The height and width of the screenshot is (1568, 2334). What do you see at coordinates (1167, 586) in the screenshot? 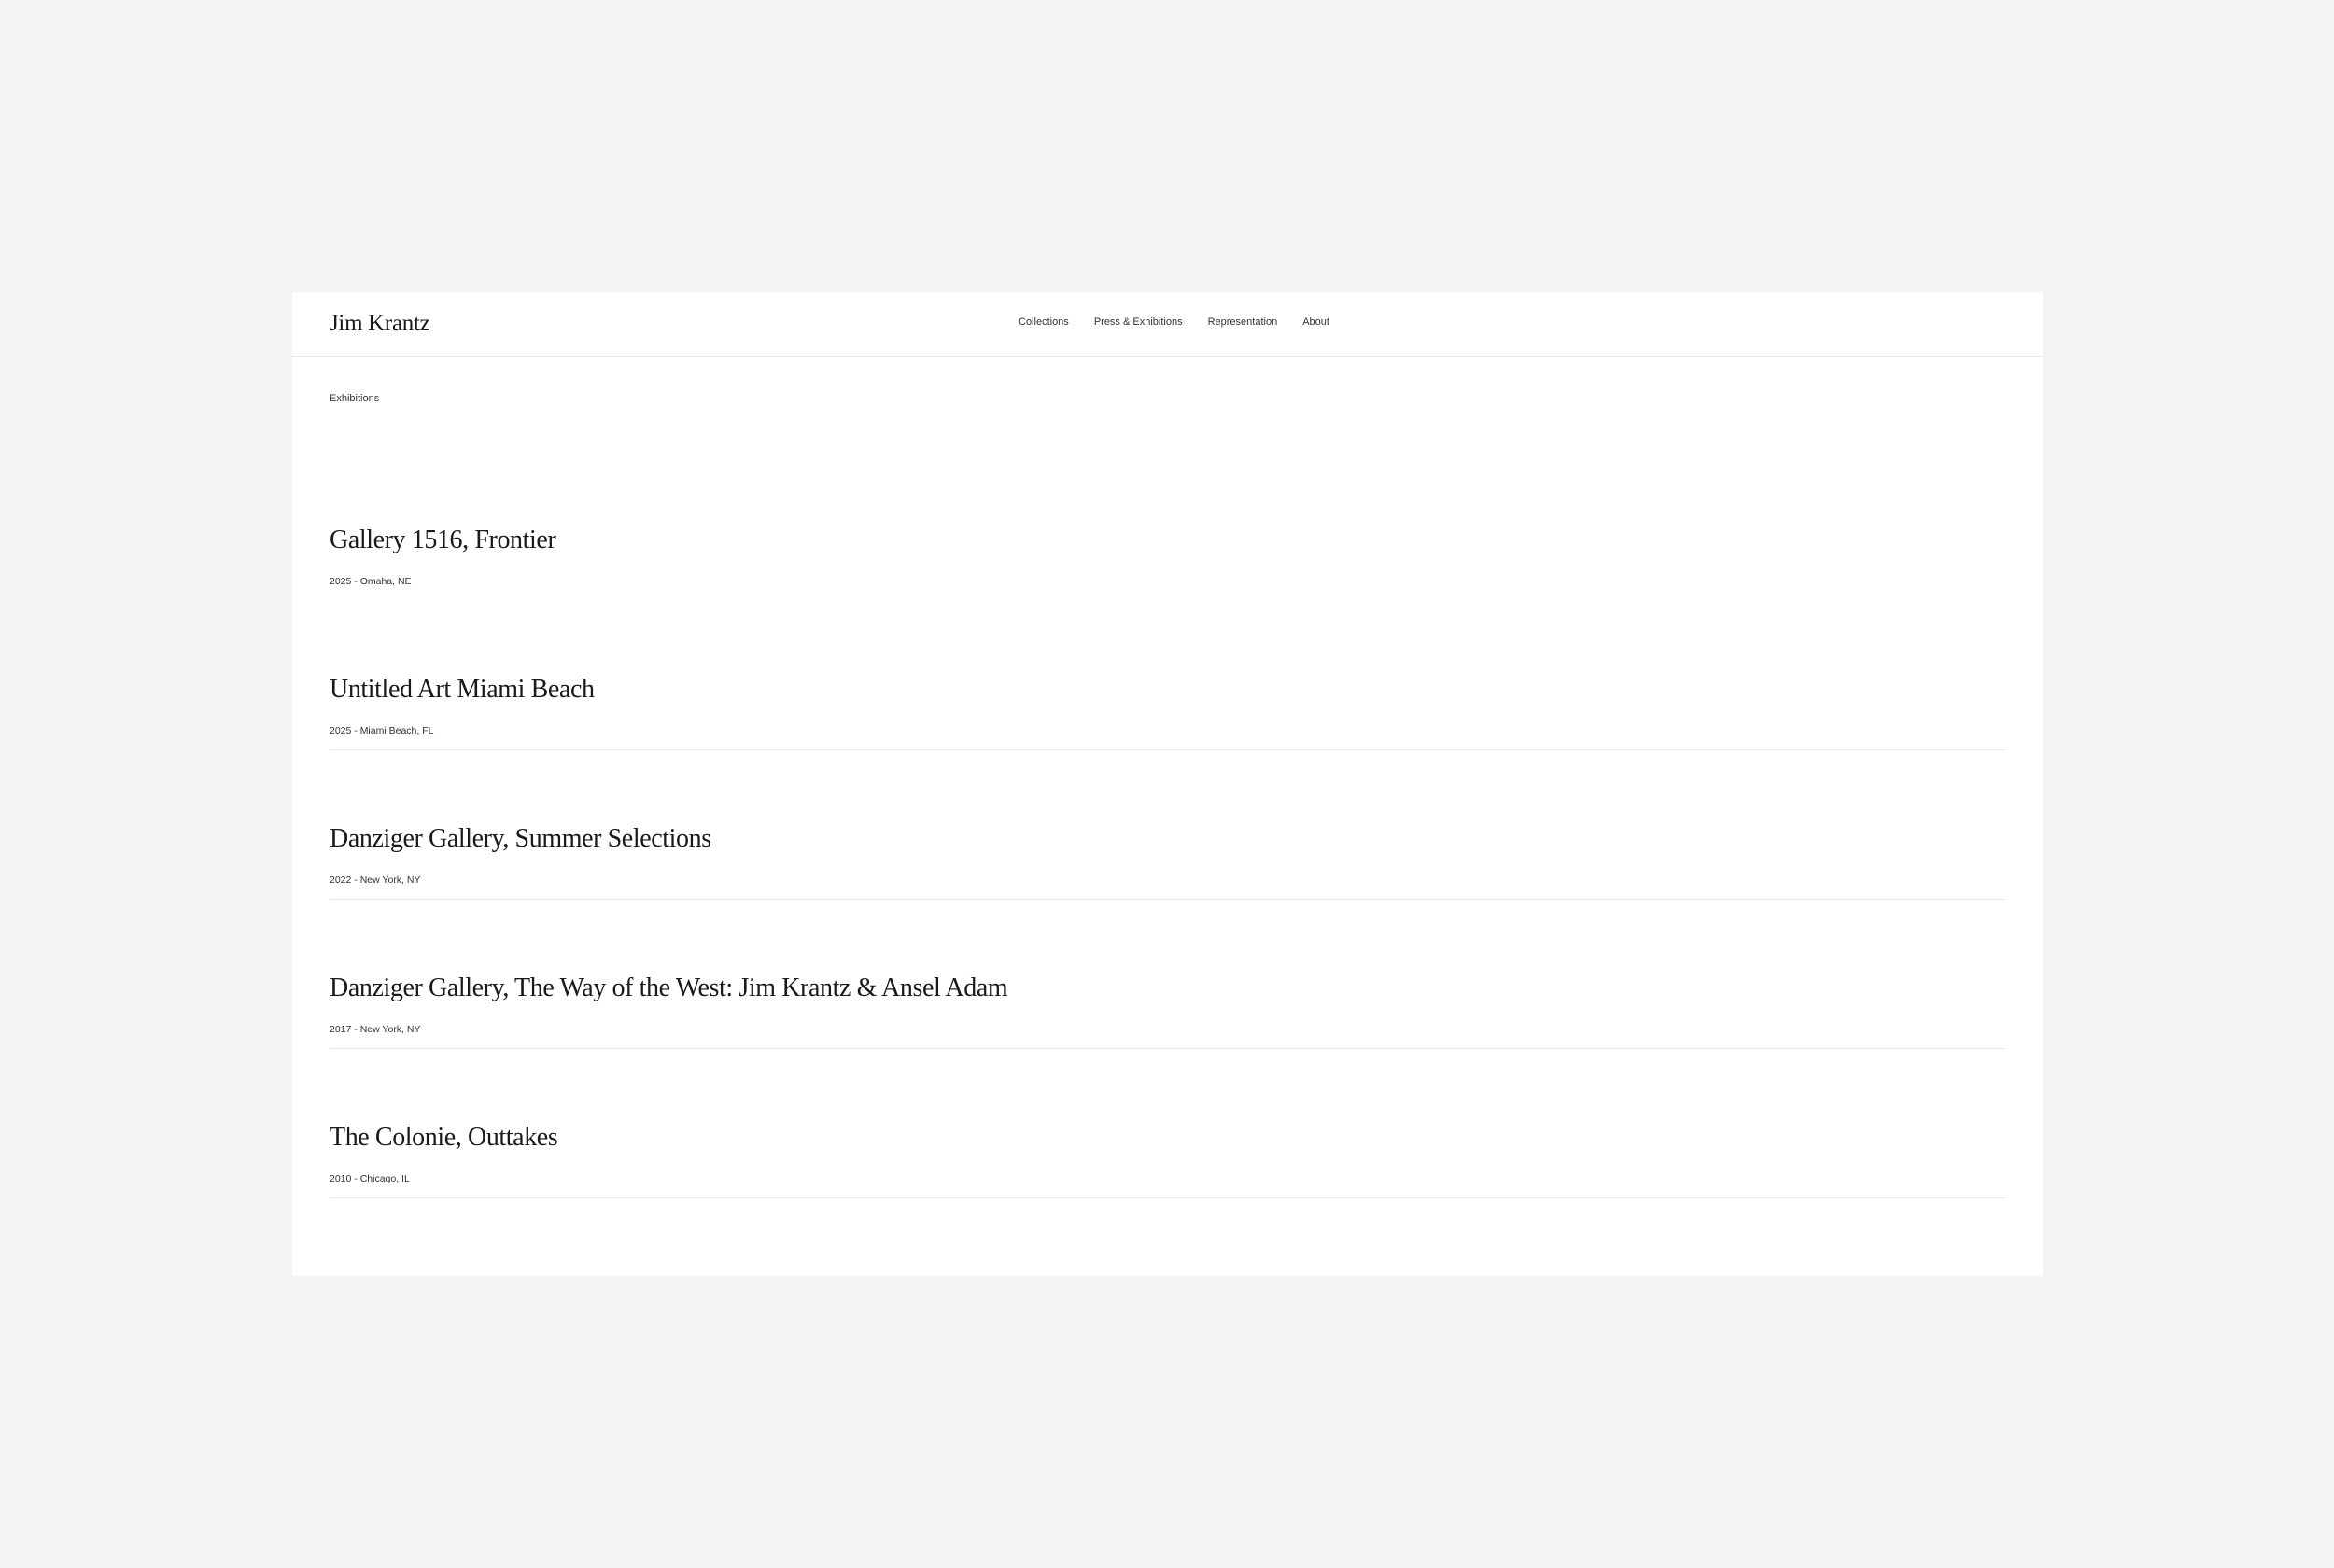
I see `exhibition-item: Gallery 1516, Frontier 2025 - Omaha, NE` at bounding box center [1167, 586].